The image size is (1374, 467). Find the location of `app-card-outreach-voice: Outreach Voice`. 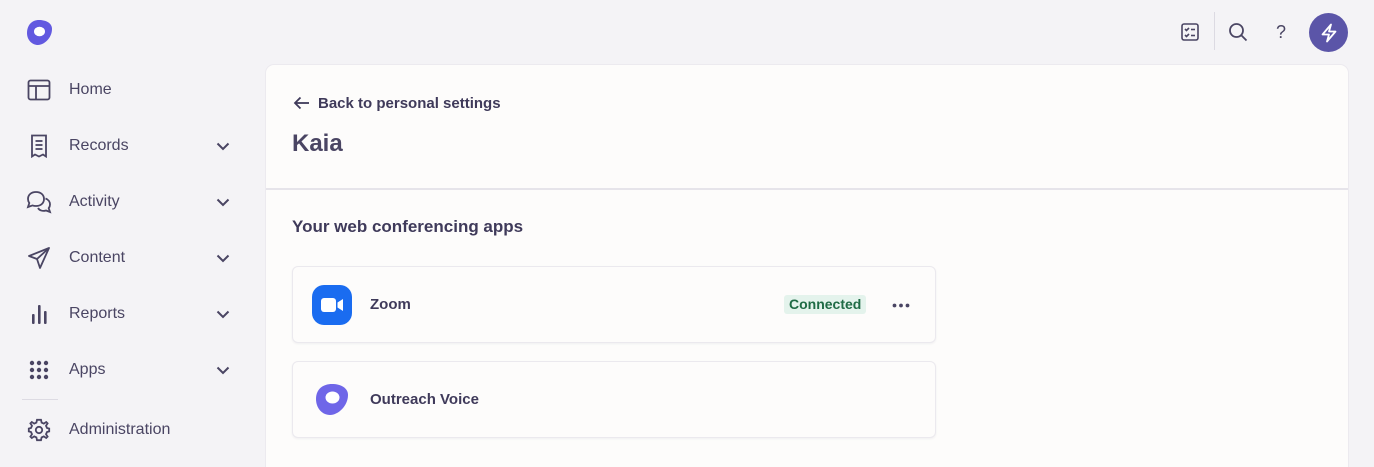

app-card-outreach-voice: Outreach Voice is located at coordinates (614, 399).